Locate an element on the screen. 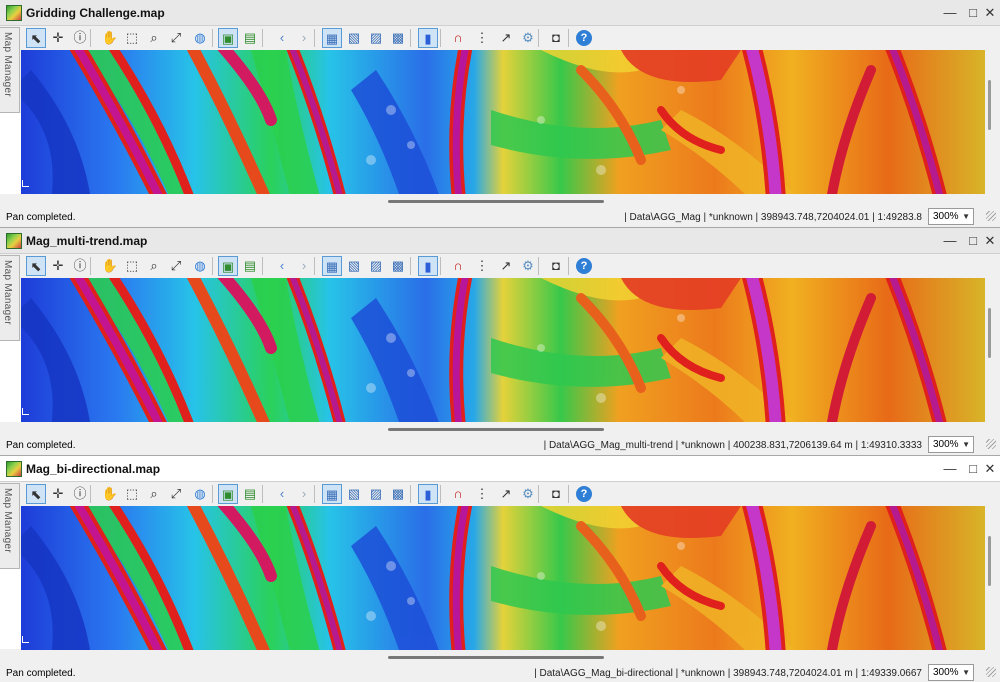  window-titlebar: Mag_multi-trend.map — □ ✕ is located at coordinates (500, 241).